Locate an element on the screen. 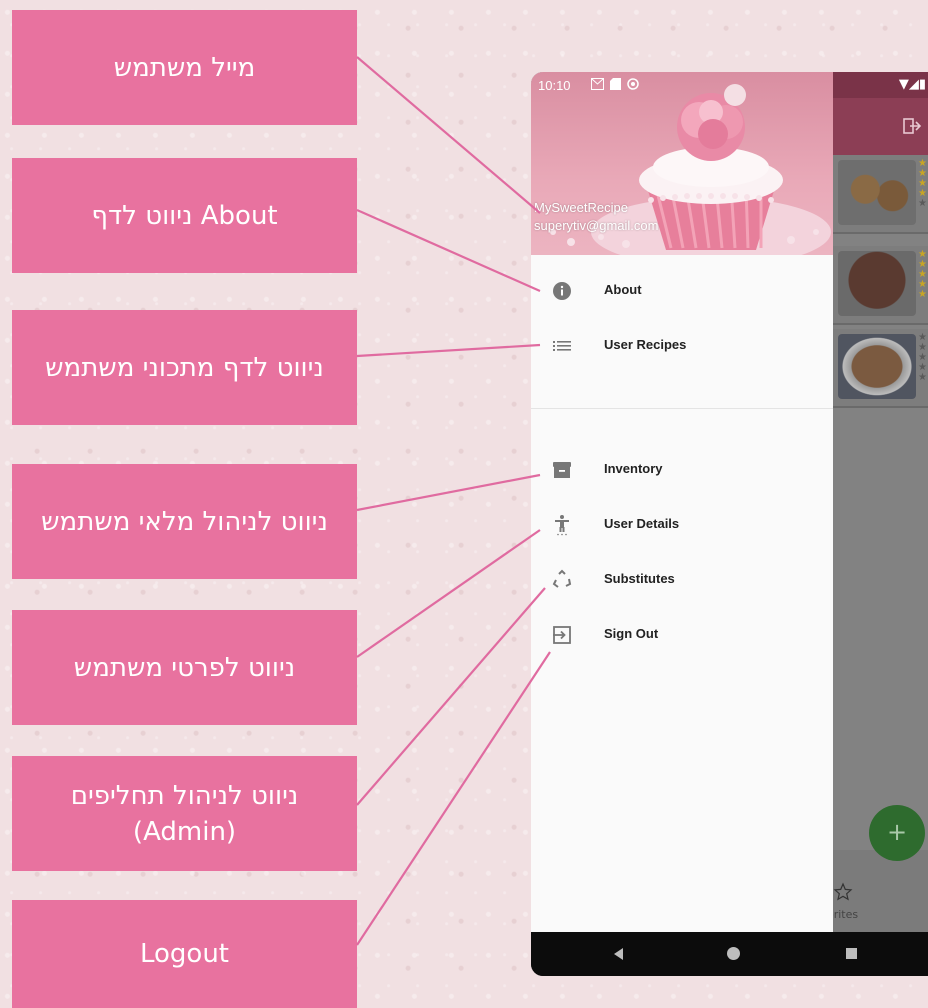 The width and height of the screenshot is (928, 1008). annotation-text: ניווט לפרטי משתמש is located at coordinates (184, 667).